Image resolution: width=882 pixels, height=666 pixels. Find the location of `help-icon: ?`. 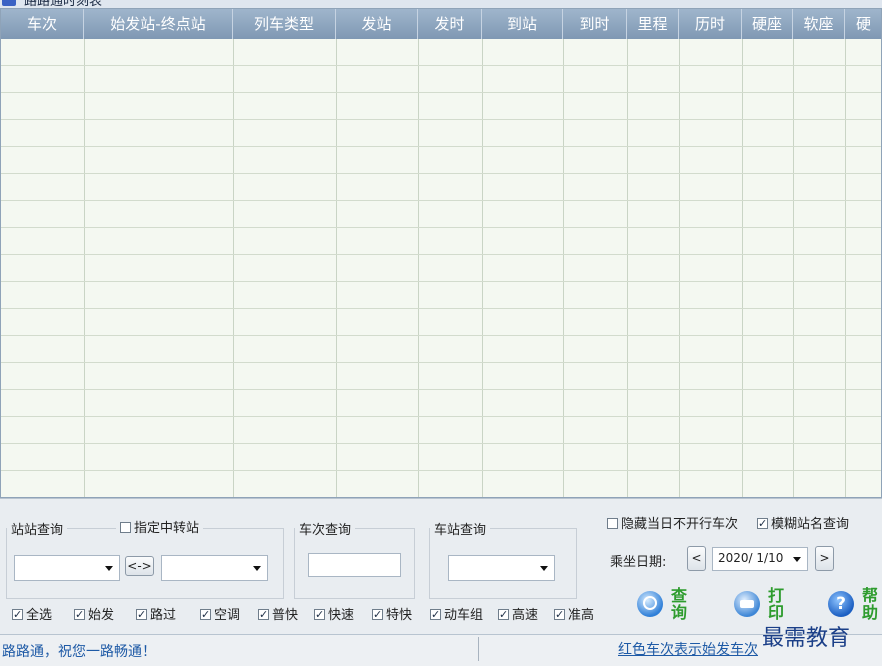

help-icon: ? is located at coordinates (841, 604).